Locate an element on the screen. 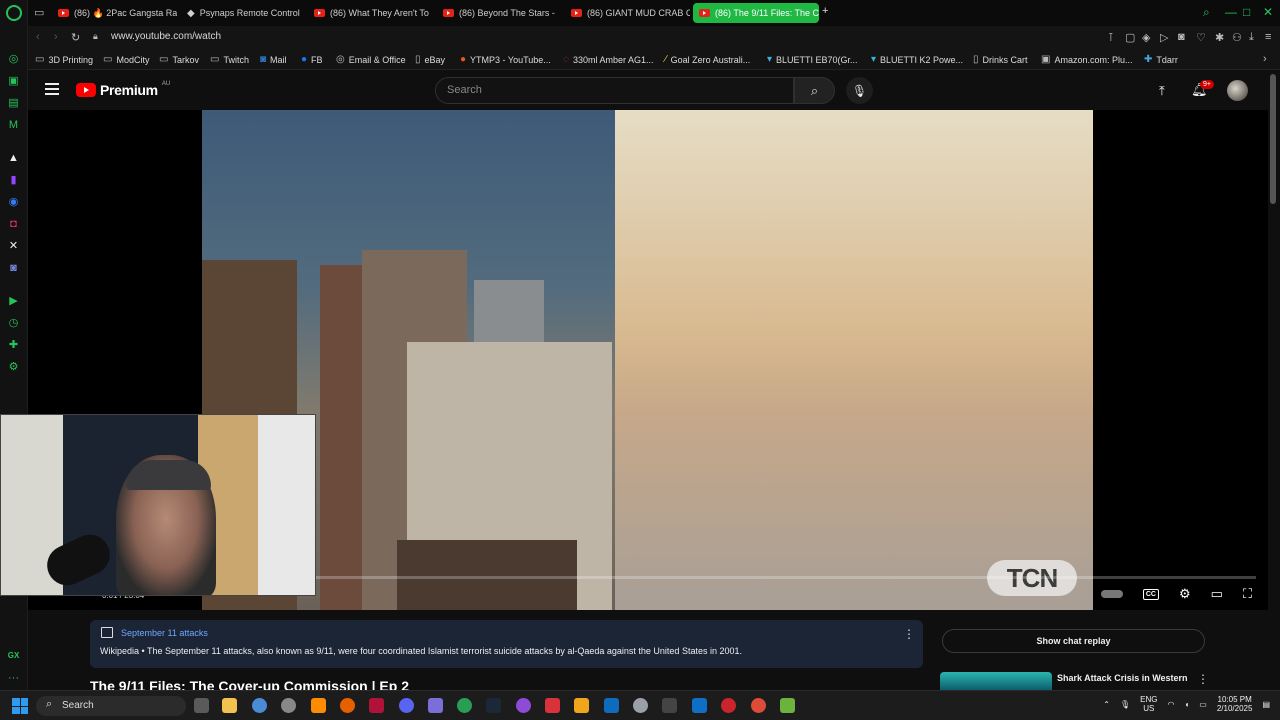  info-card-title: September 11 attacks is located at coordinates (164, 633).